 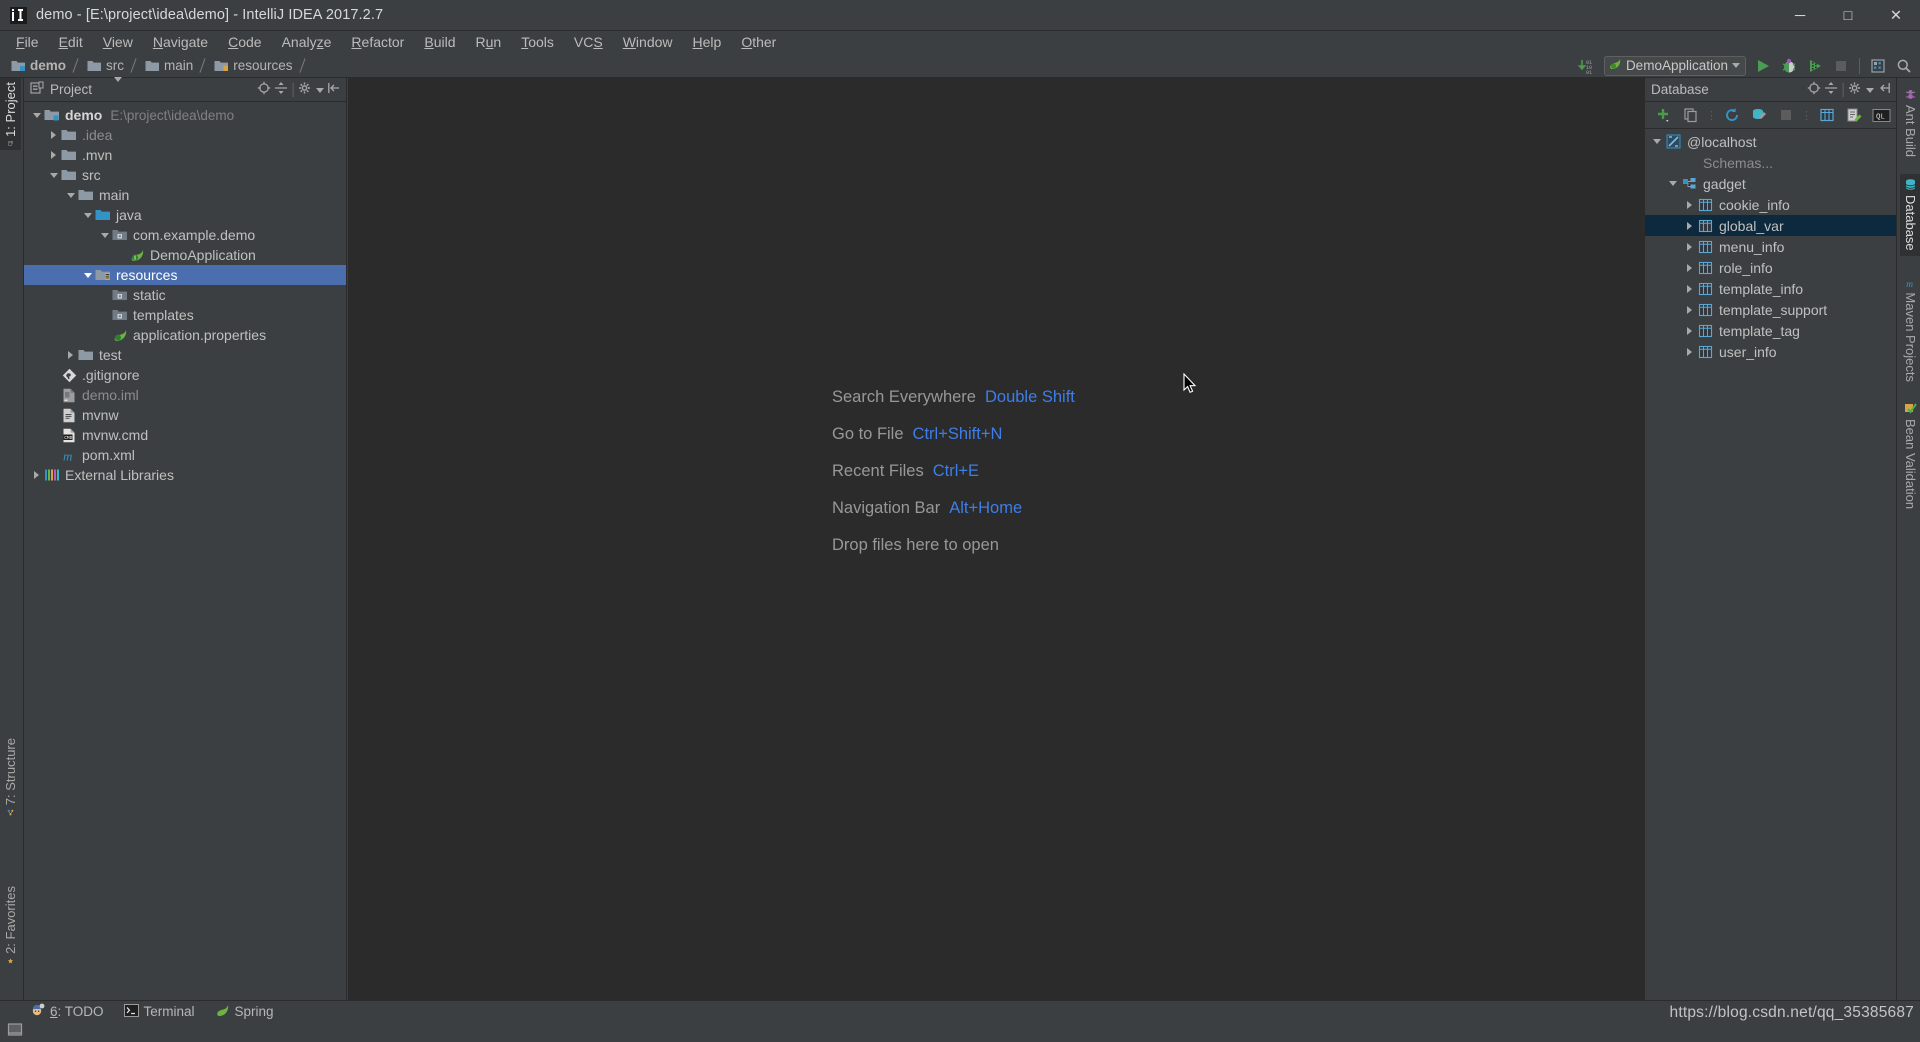 I want to click on db-tree-node-menu-info: menu_info, so click(x=1770, y=246).